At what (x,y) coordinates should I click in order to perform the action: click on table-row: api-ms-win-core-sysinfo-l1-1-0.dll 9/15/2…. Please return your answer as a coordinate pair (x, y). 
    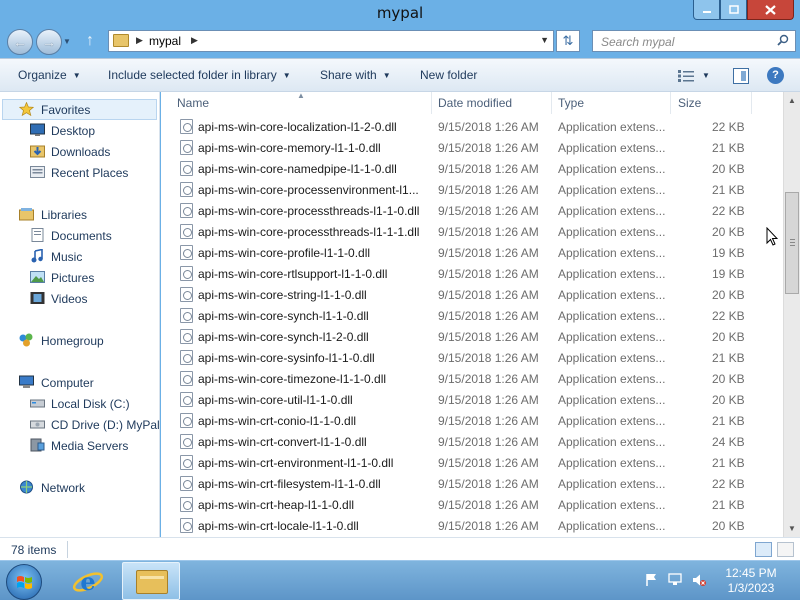
    Looking at the image, I should click on (472, 357).